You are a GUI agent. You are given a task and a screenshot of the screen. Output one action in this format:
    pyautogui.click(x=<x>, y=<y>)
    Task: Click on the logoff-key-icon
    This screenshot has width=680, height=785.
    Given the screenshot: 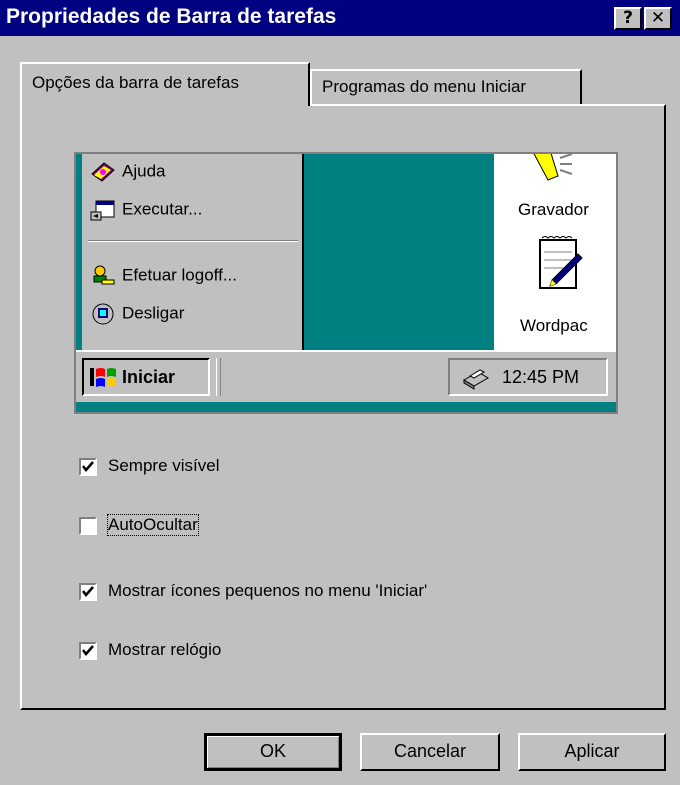 What is the action you would take?
    pyautogui.click(x=104, y=275)
    